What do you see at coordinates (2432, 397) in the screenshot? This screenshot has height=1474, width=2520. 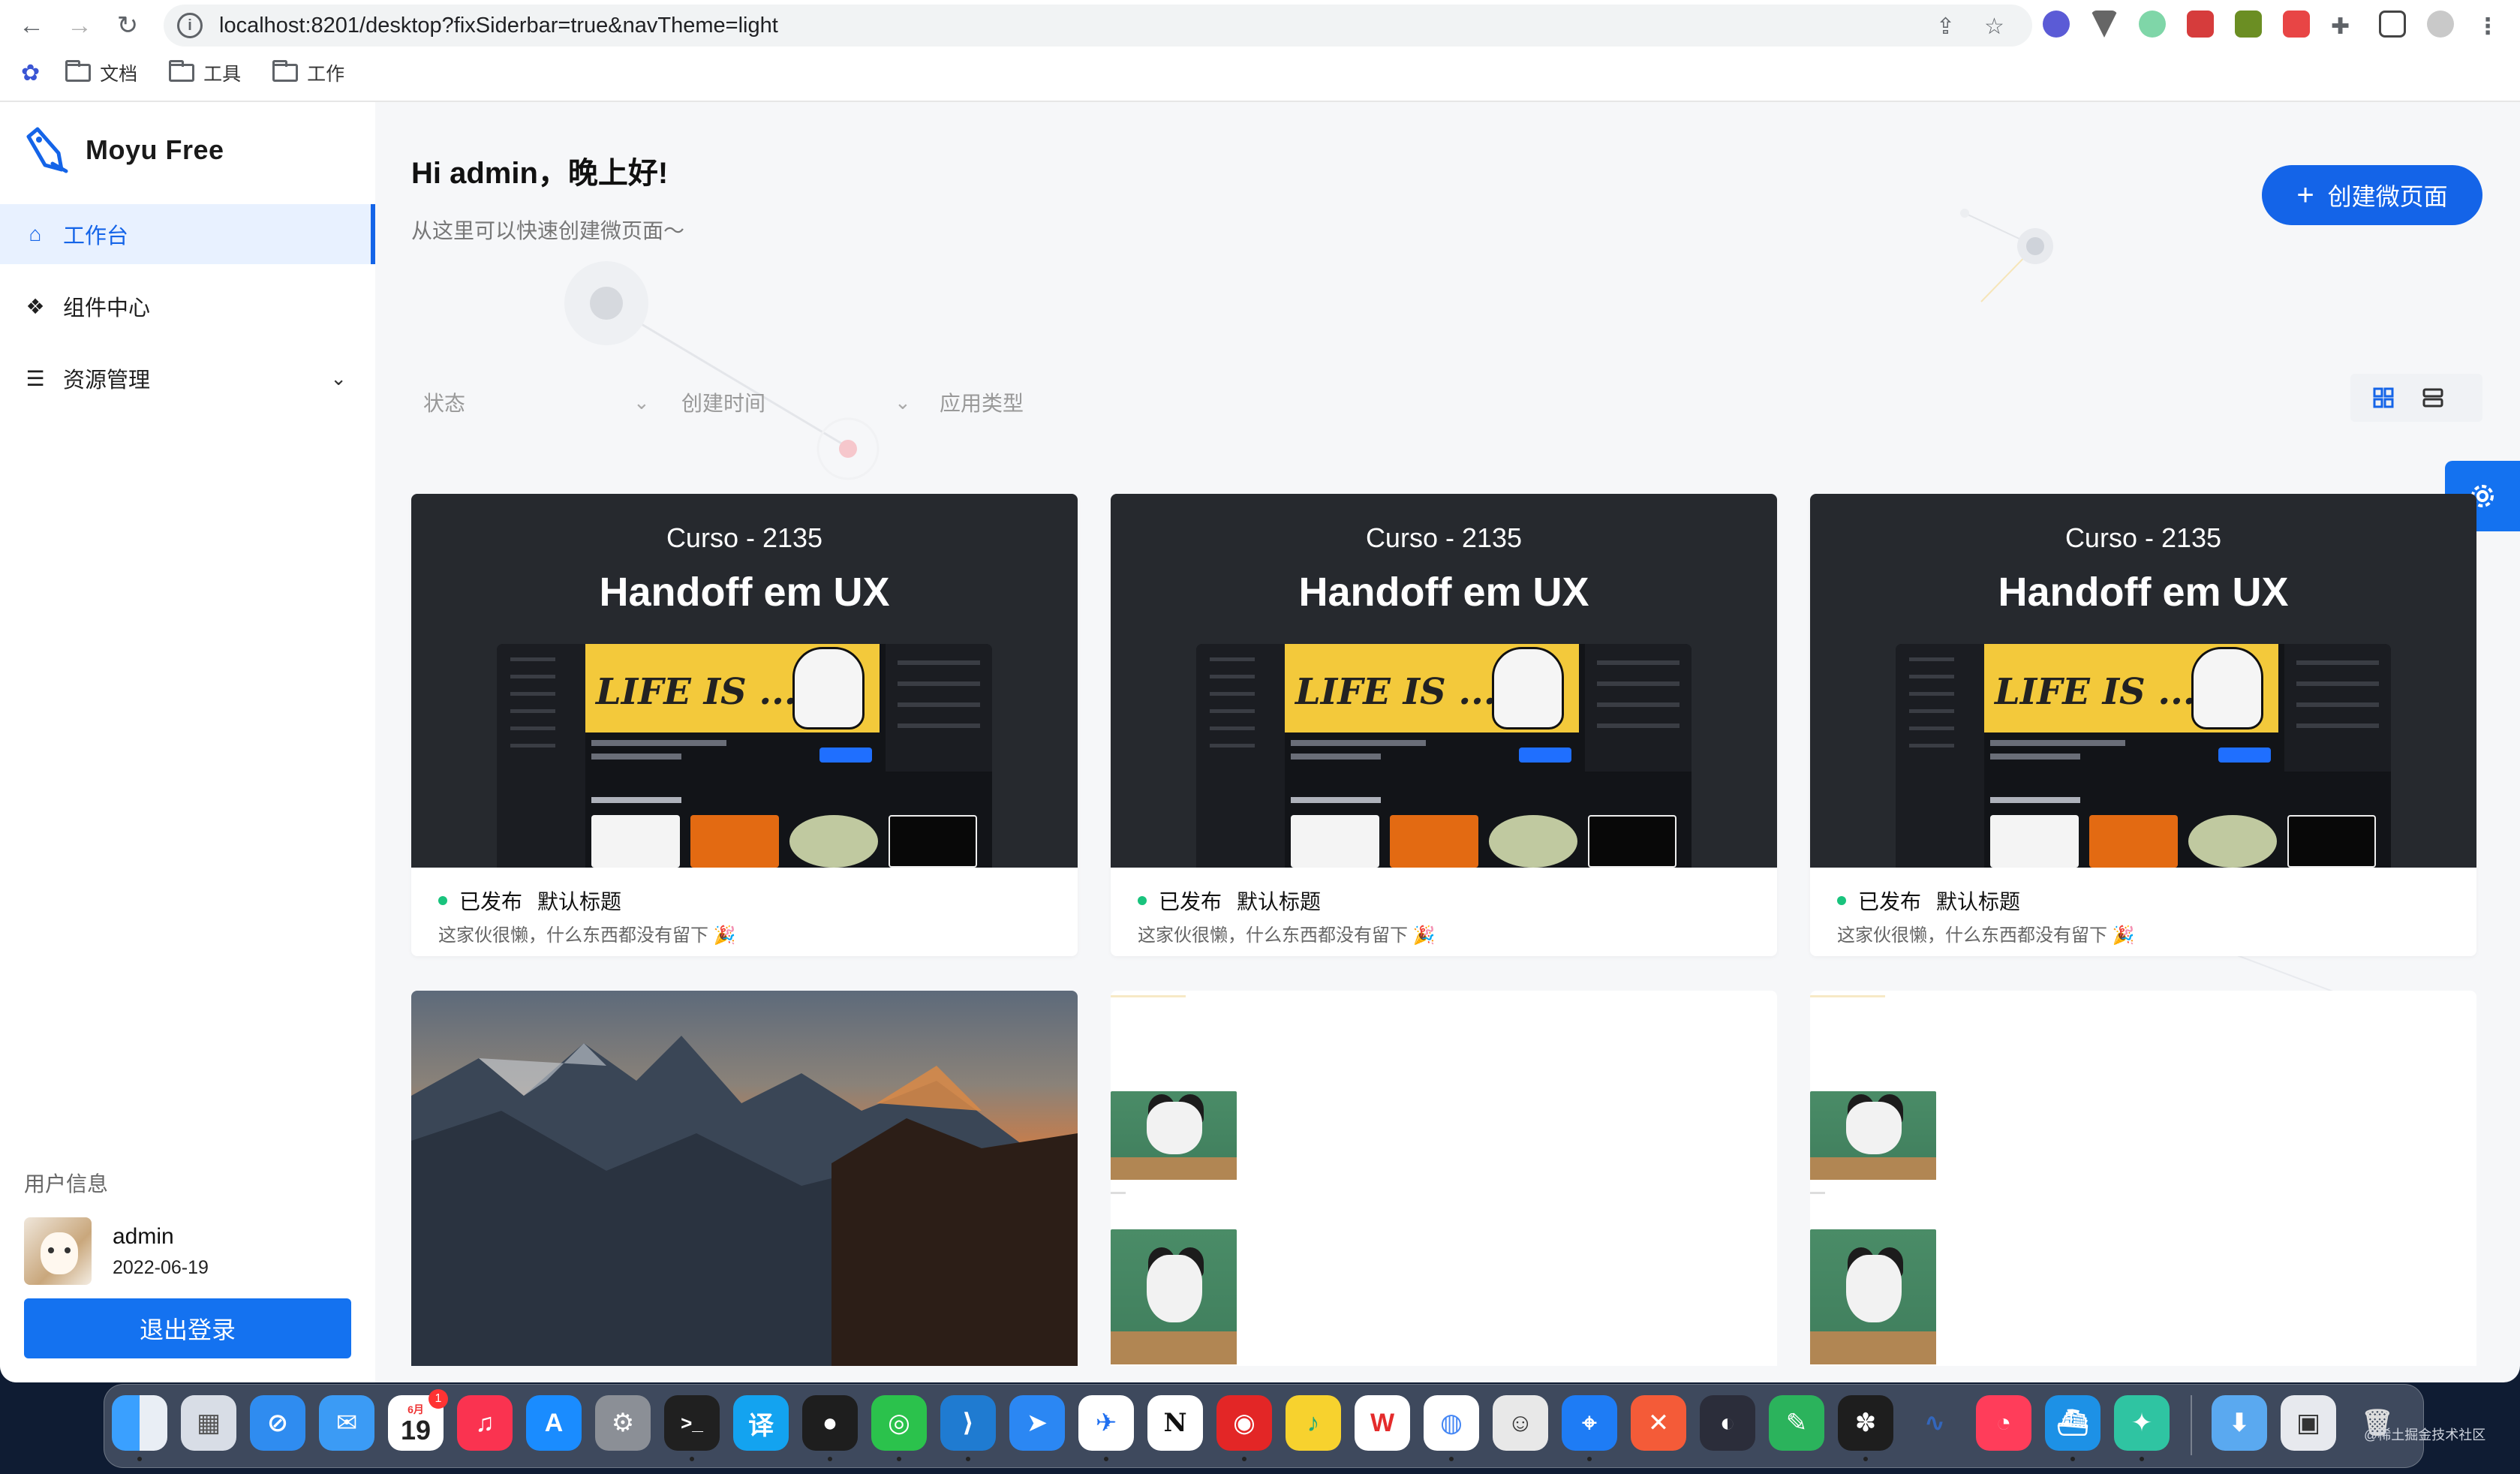 I see `list-view-icon` at bounding box center [2432, 397].